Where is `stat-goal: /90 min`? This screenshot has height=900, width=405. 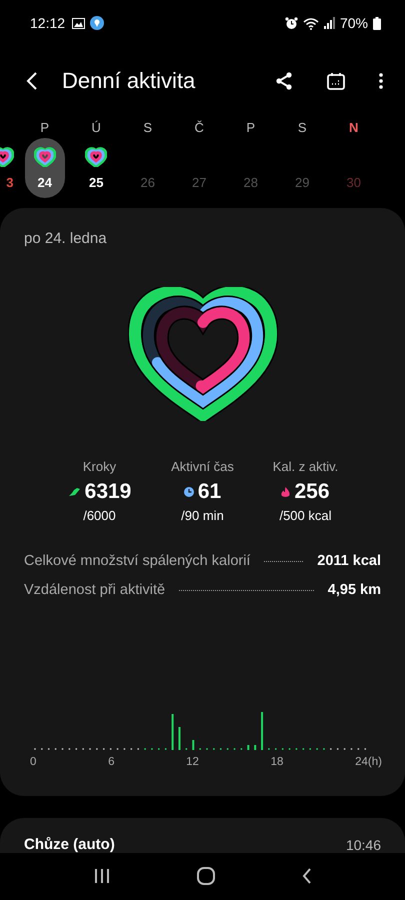
stat-goal: /90 min is located at coordinates (202, 515).